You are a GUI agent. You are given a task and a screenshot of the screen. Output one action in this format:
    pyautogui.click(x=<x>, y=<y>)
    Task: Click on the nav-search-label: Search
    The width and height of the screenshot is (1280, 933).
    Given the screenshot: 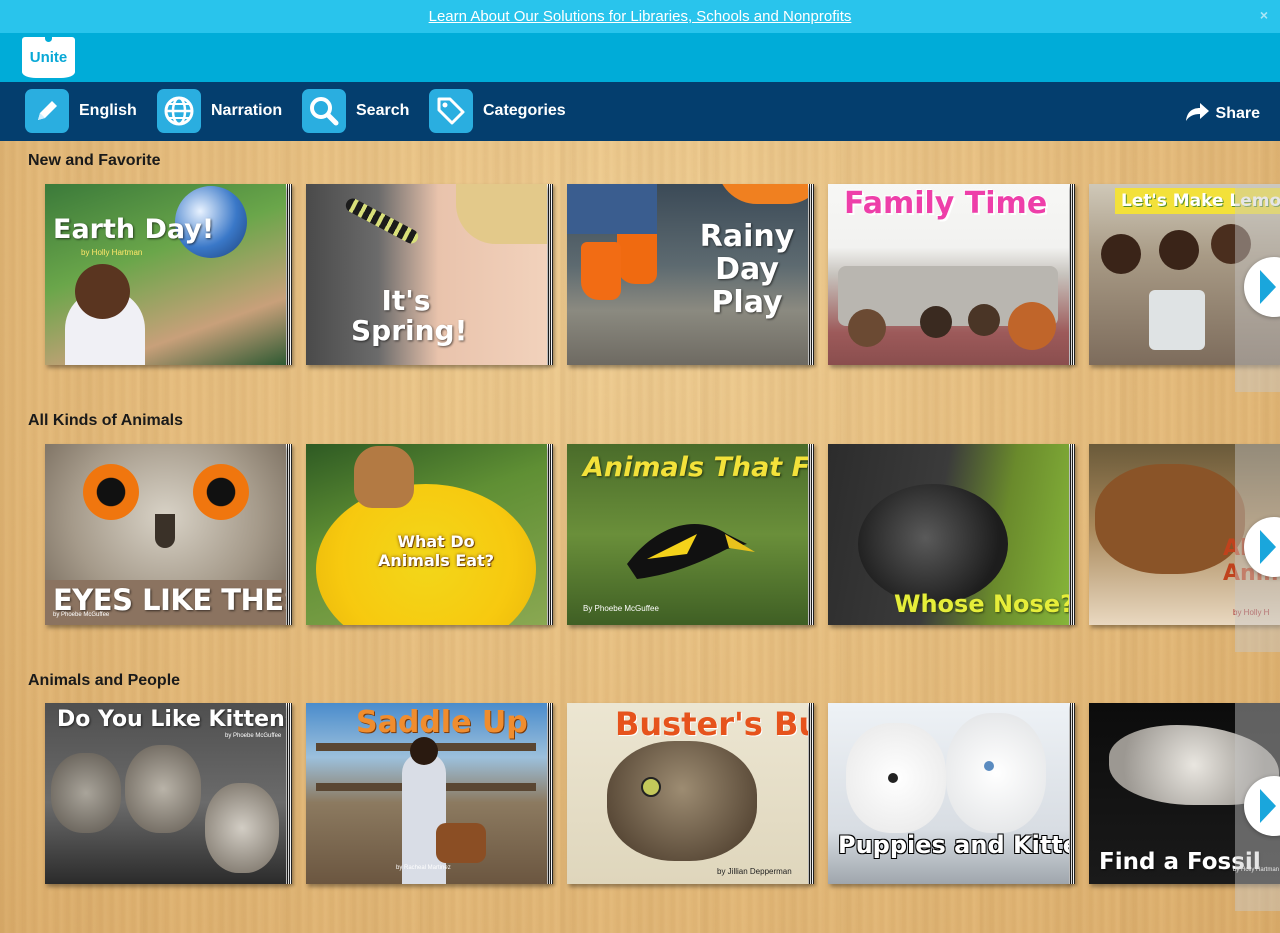 What is the action you would take?
    pyautogui.click(x=383, y=110)
    